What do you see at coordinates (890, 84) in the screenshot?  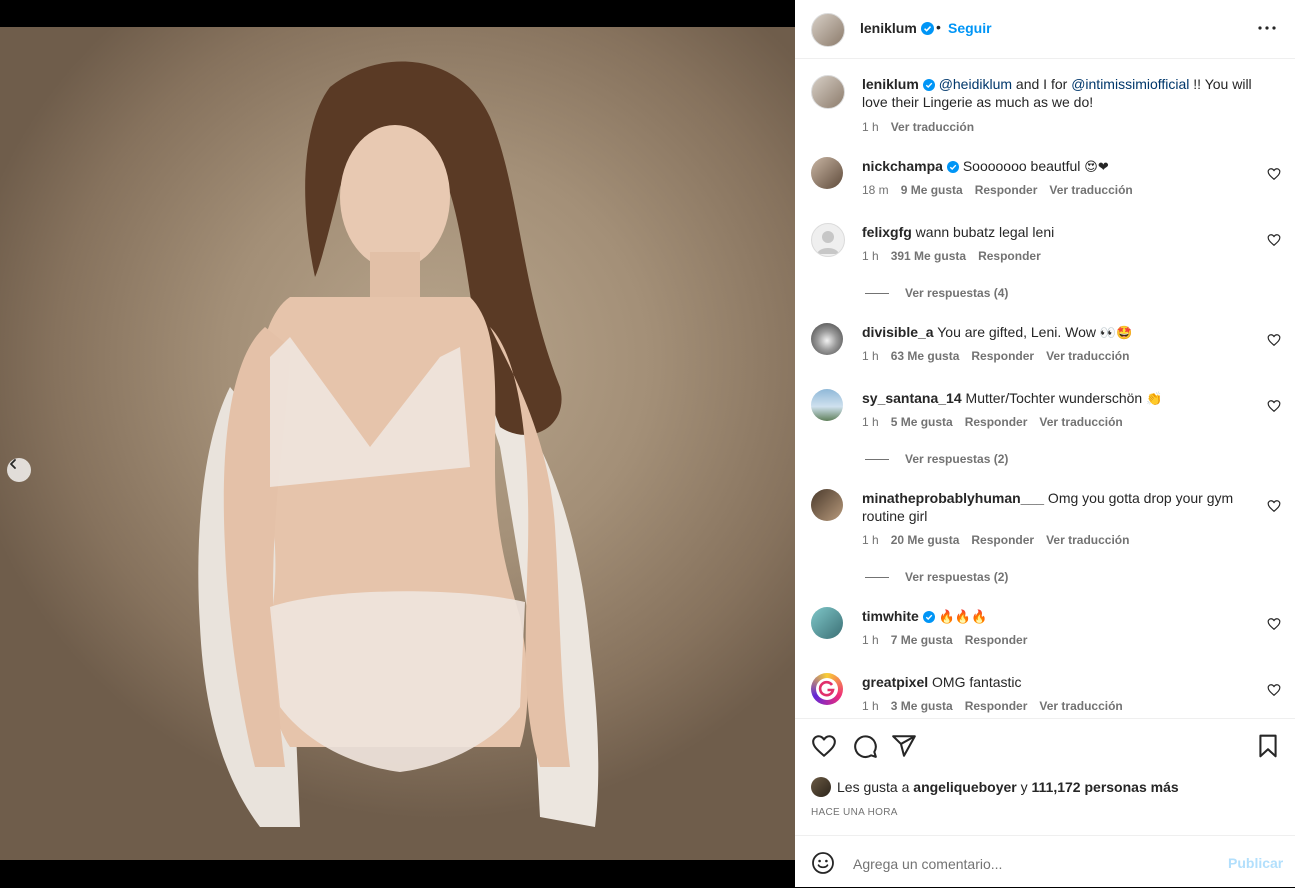 I see `caption-username: leniklum` at bounding box center [890, 84].